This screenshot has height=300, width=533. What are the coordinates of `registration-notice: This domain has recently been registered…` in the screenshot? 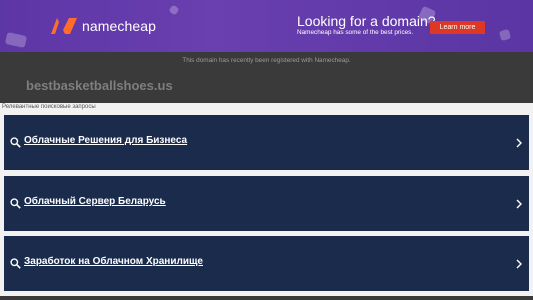 It's located at (266, 60).